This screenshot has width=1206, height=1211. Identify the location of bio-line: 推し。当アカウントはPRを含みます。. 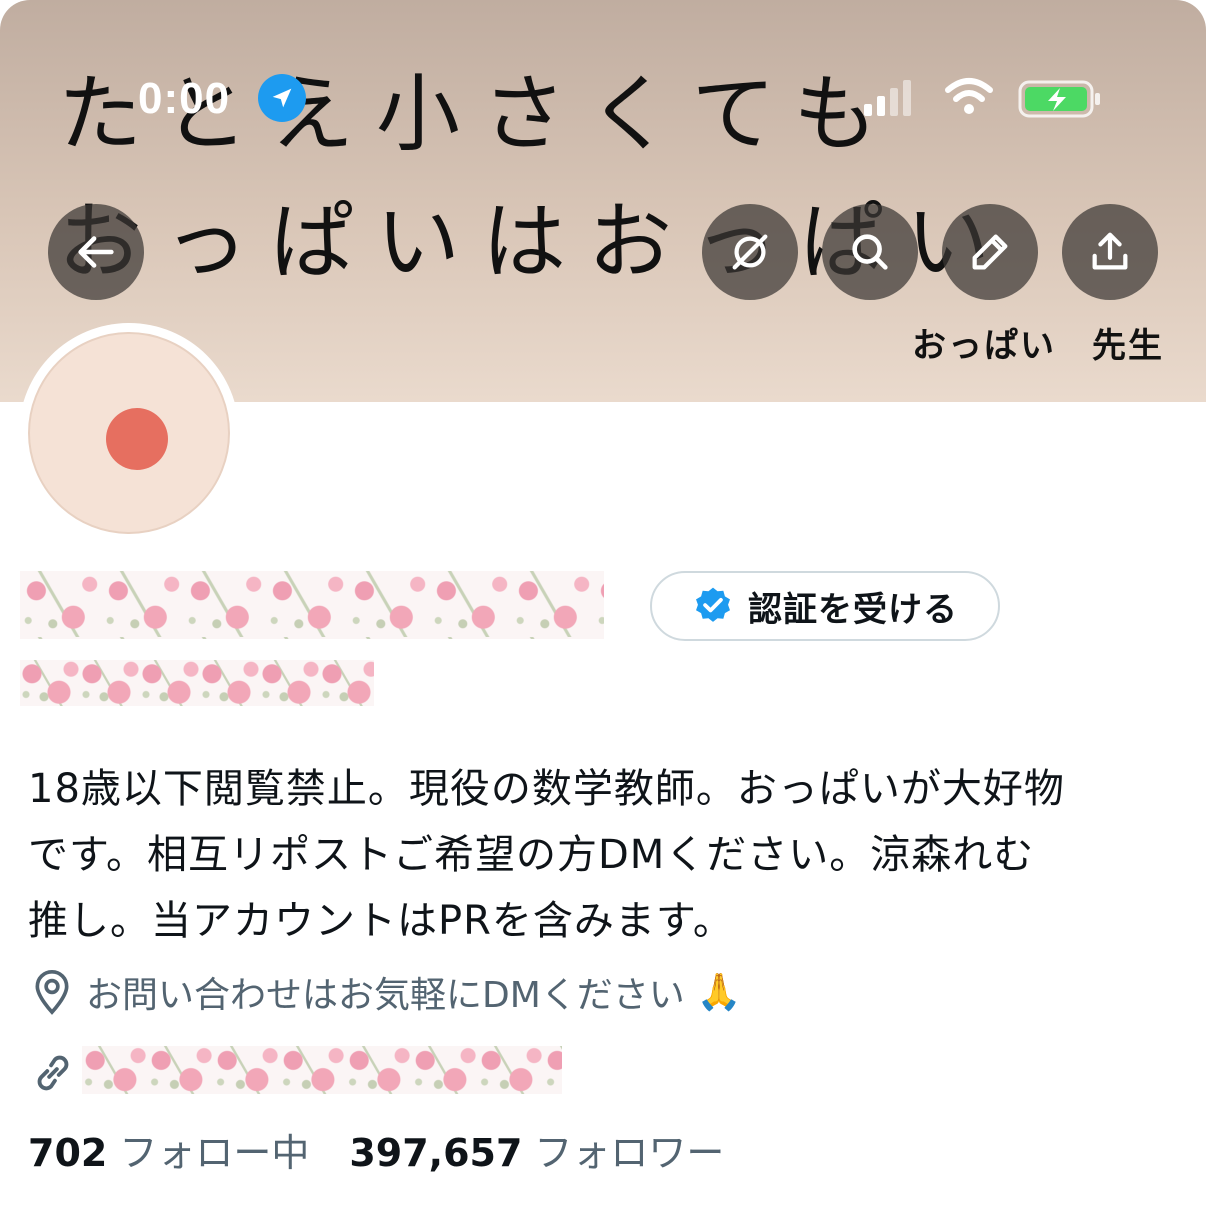
(381, 921).